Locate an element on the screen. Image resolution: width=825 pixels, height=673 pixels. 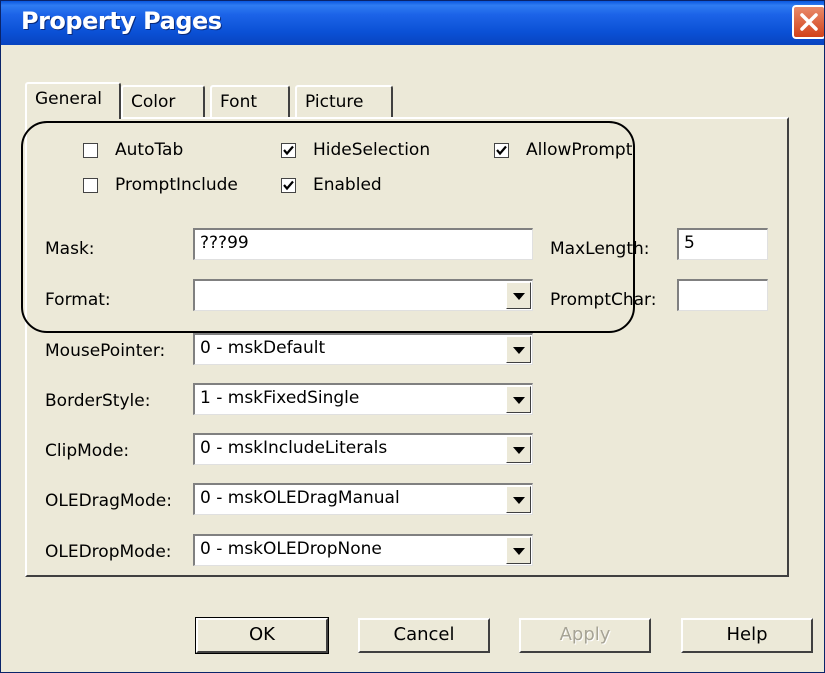
oledragmode-value: 0 - mskOLEDragManual is located at coordinates (300, 498).